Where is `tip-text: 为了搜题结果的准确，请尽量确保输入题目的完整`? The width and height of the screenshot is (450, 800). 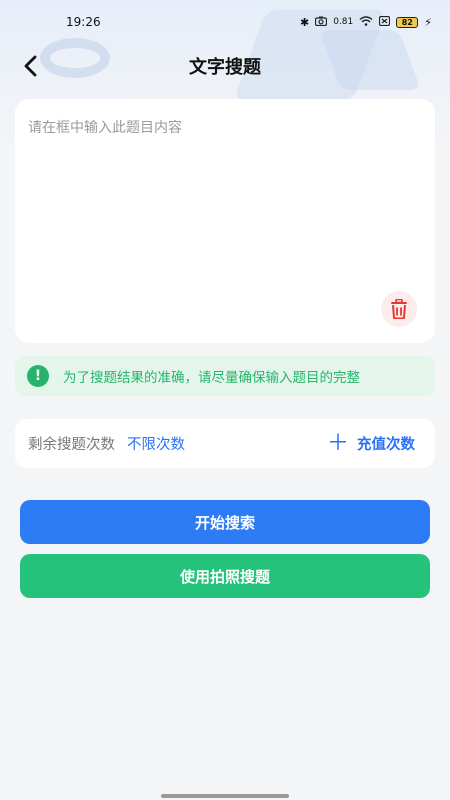 tip-text: 为了搜题结果的准确，请尽量确保输入题目的完整 is located at coordinates (211, 378).